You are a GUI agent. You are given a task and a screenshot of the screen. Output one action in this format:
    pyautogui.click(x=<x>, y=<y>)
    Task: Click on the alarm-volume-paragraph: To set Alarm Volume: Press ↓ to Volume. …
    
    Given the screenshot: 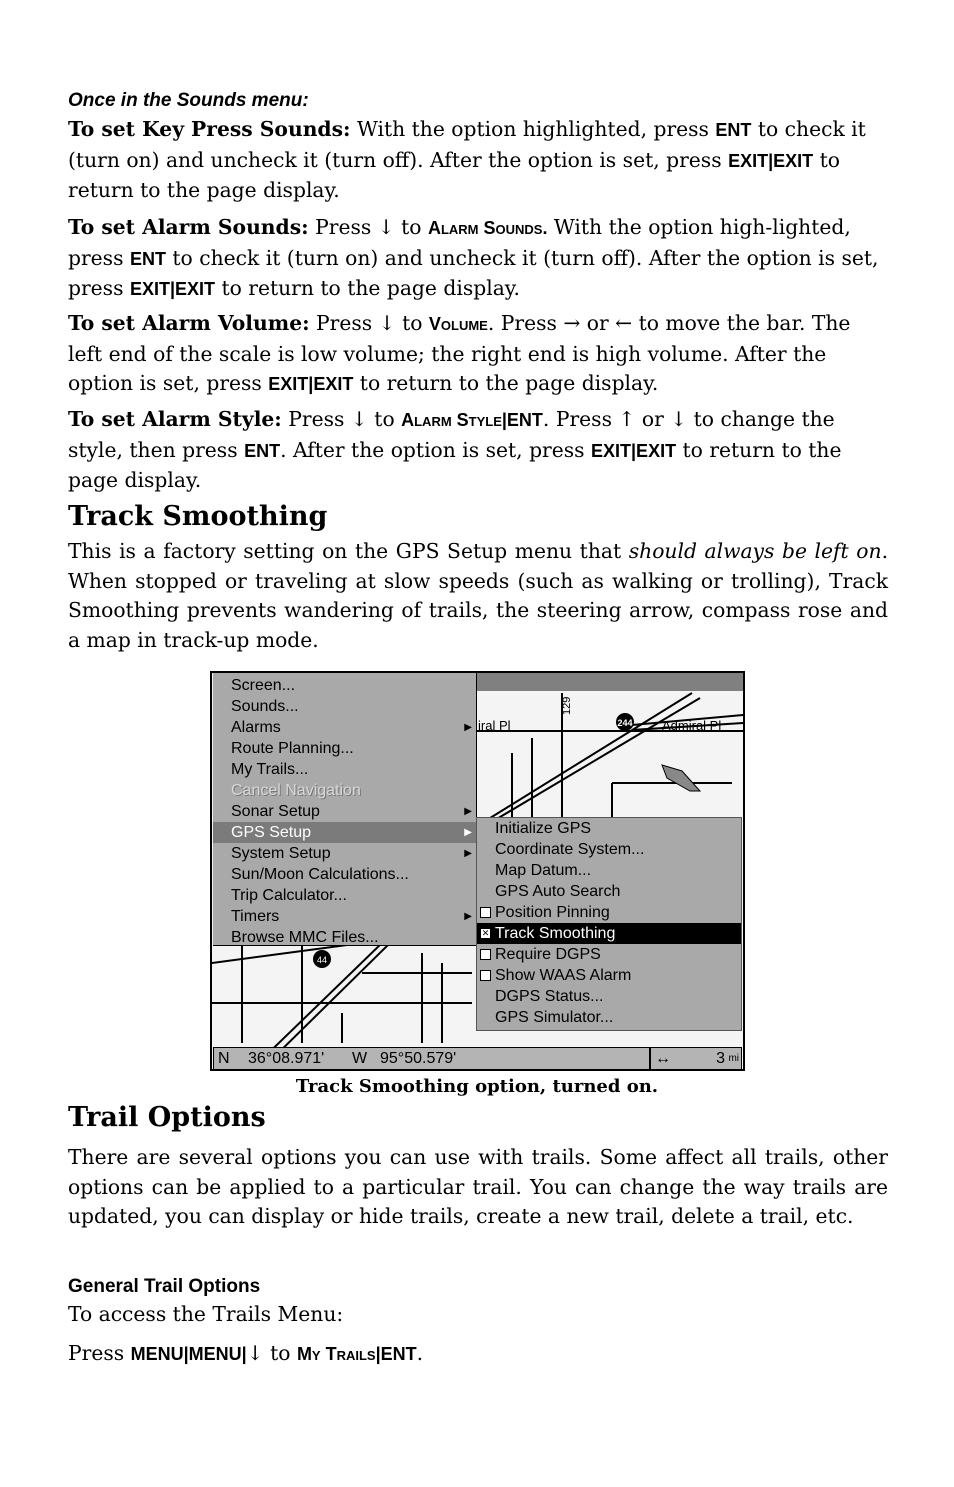 What is the action you would take?
    pyautogui.click(x=478, y=354)
    